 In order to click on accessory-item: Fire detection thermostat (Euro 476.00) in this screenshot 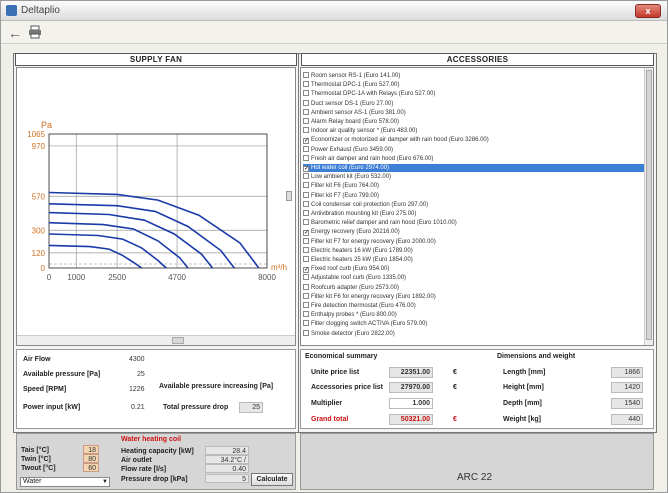, I will do `click(475, 306)`.